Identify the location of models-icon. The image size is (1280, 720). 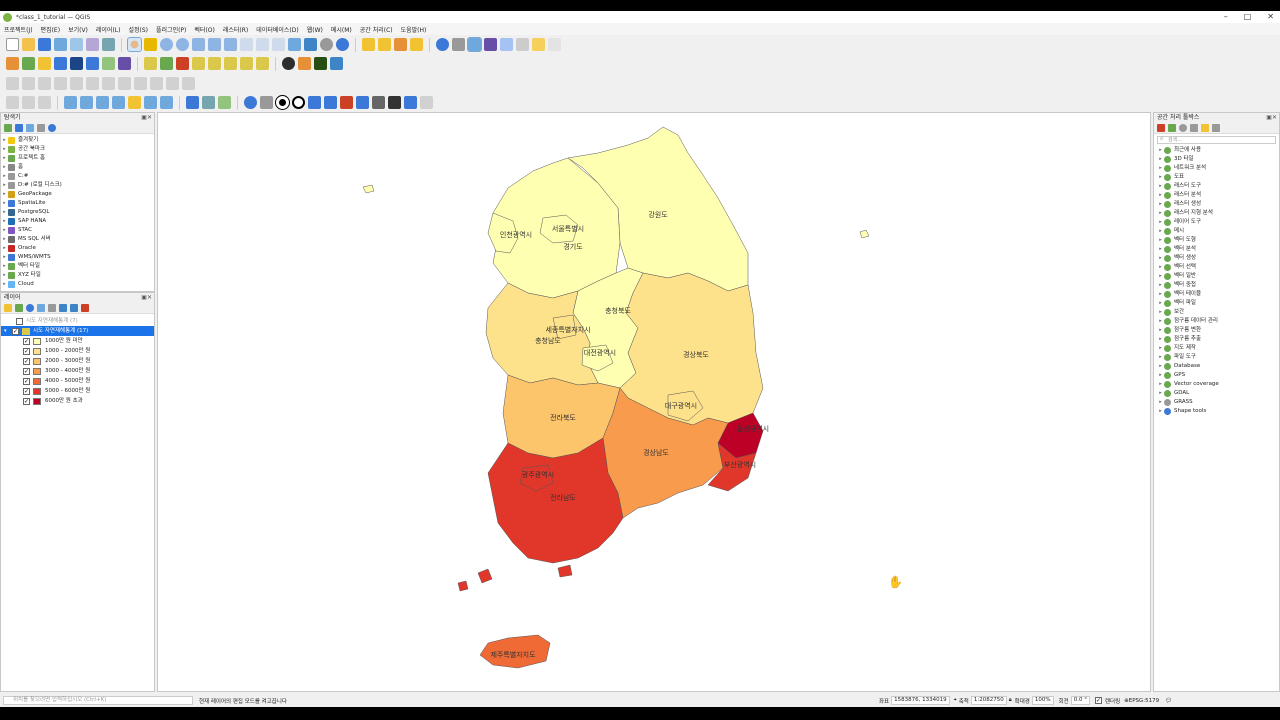
(1161, 128).